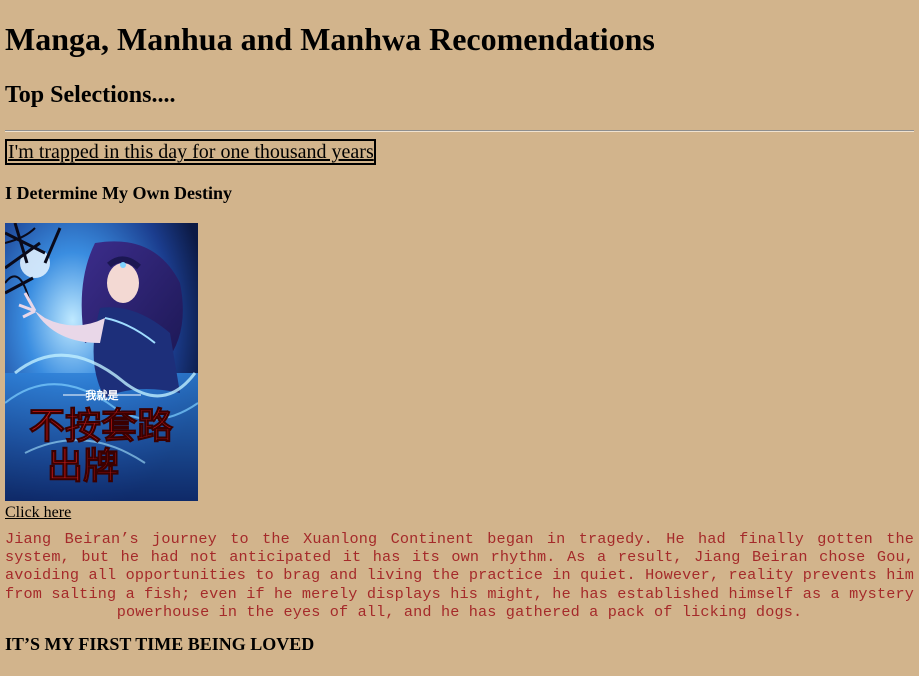 This screenshot has width=919, height=676. I want to click on entry-title: I Determine My Own Destiny, so click(118, 193).